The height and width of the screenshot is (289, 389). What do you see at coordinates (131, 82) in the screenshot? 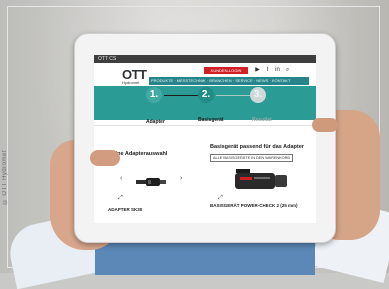
I see `site-logo-subtext: Hydromet` at bounding box center [131, 82].